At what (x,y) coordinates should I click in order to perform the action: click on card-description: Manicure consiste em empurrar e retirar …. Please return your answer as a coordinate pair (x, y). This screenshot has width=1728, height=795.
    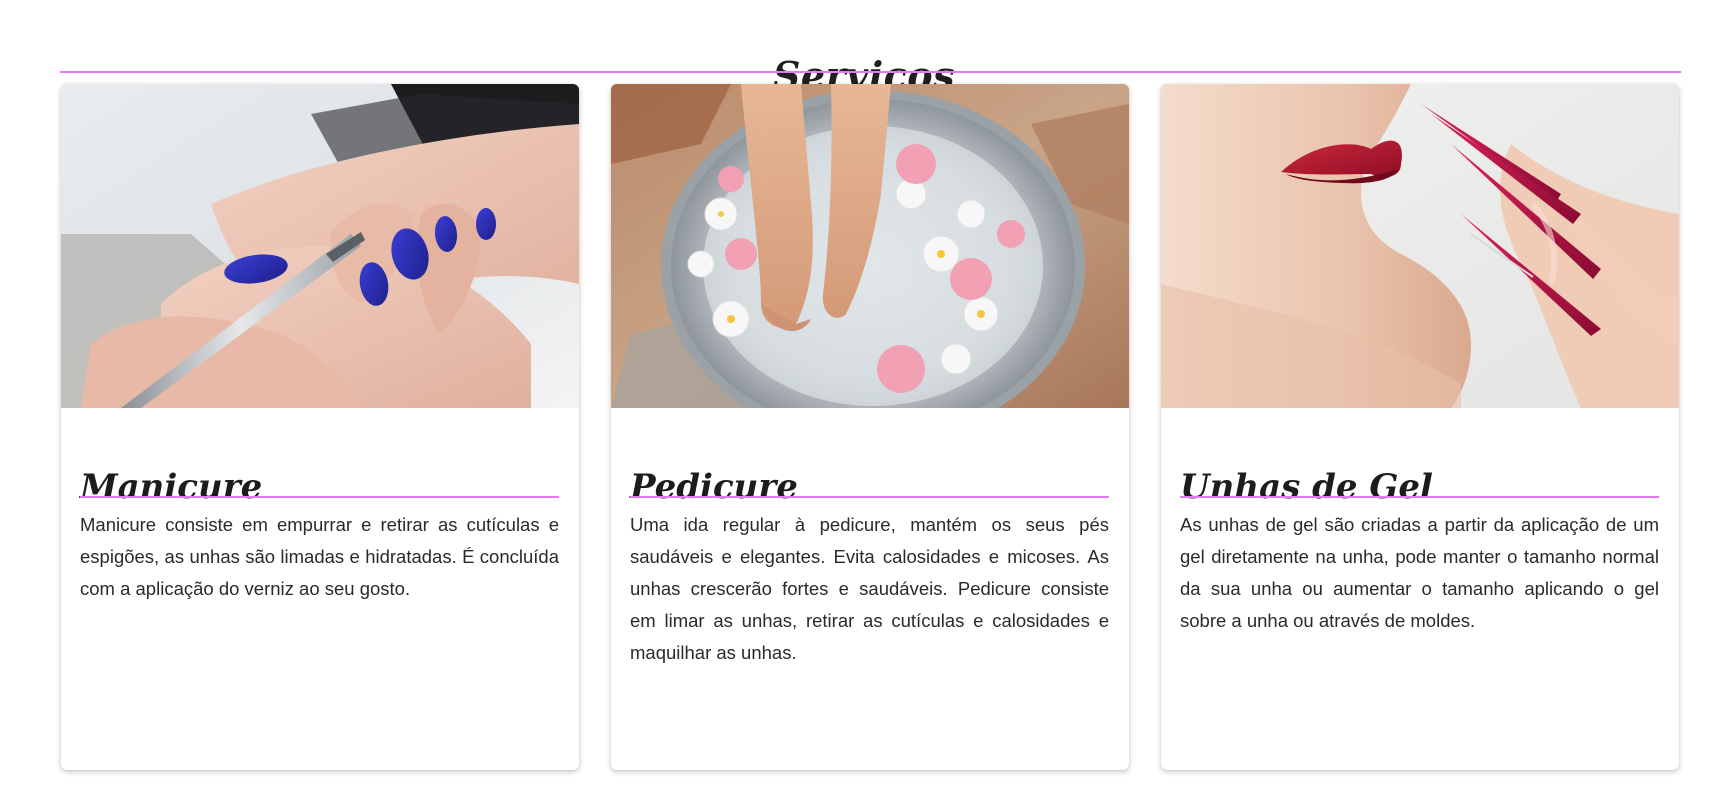
    Looking at the image, I should click on (319, 556).